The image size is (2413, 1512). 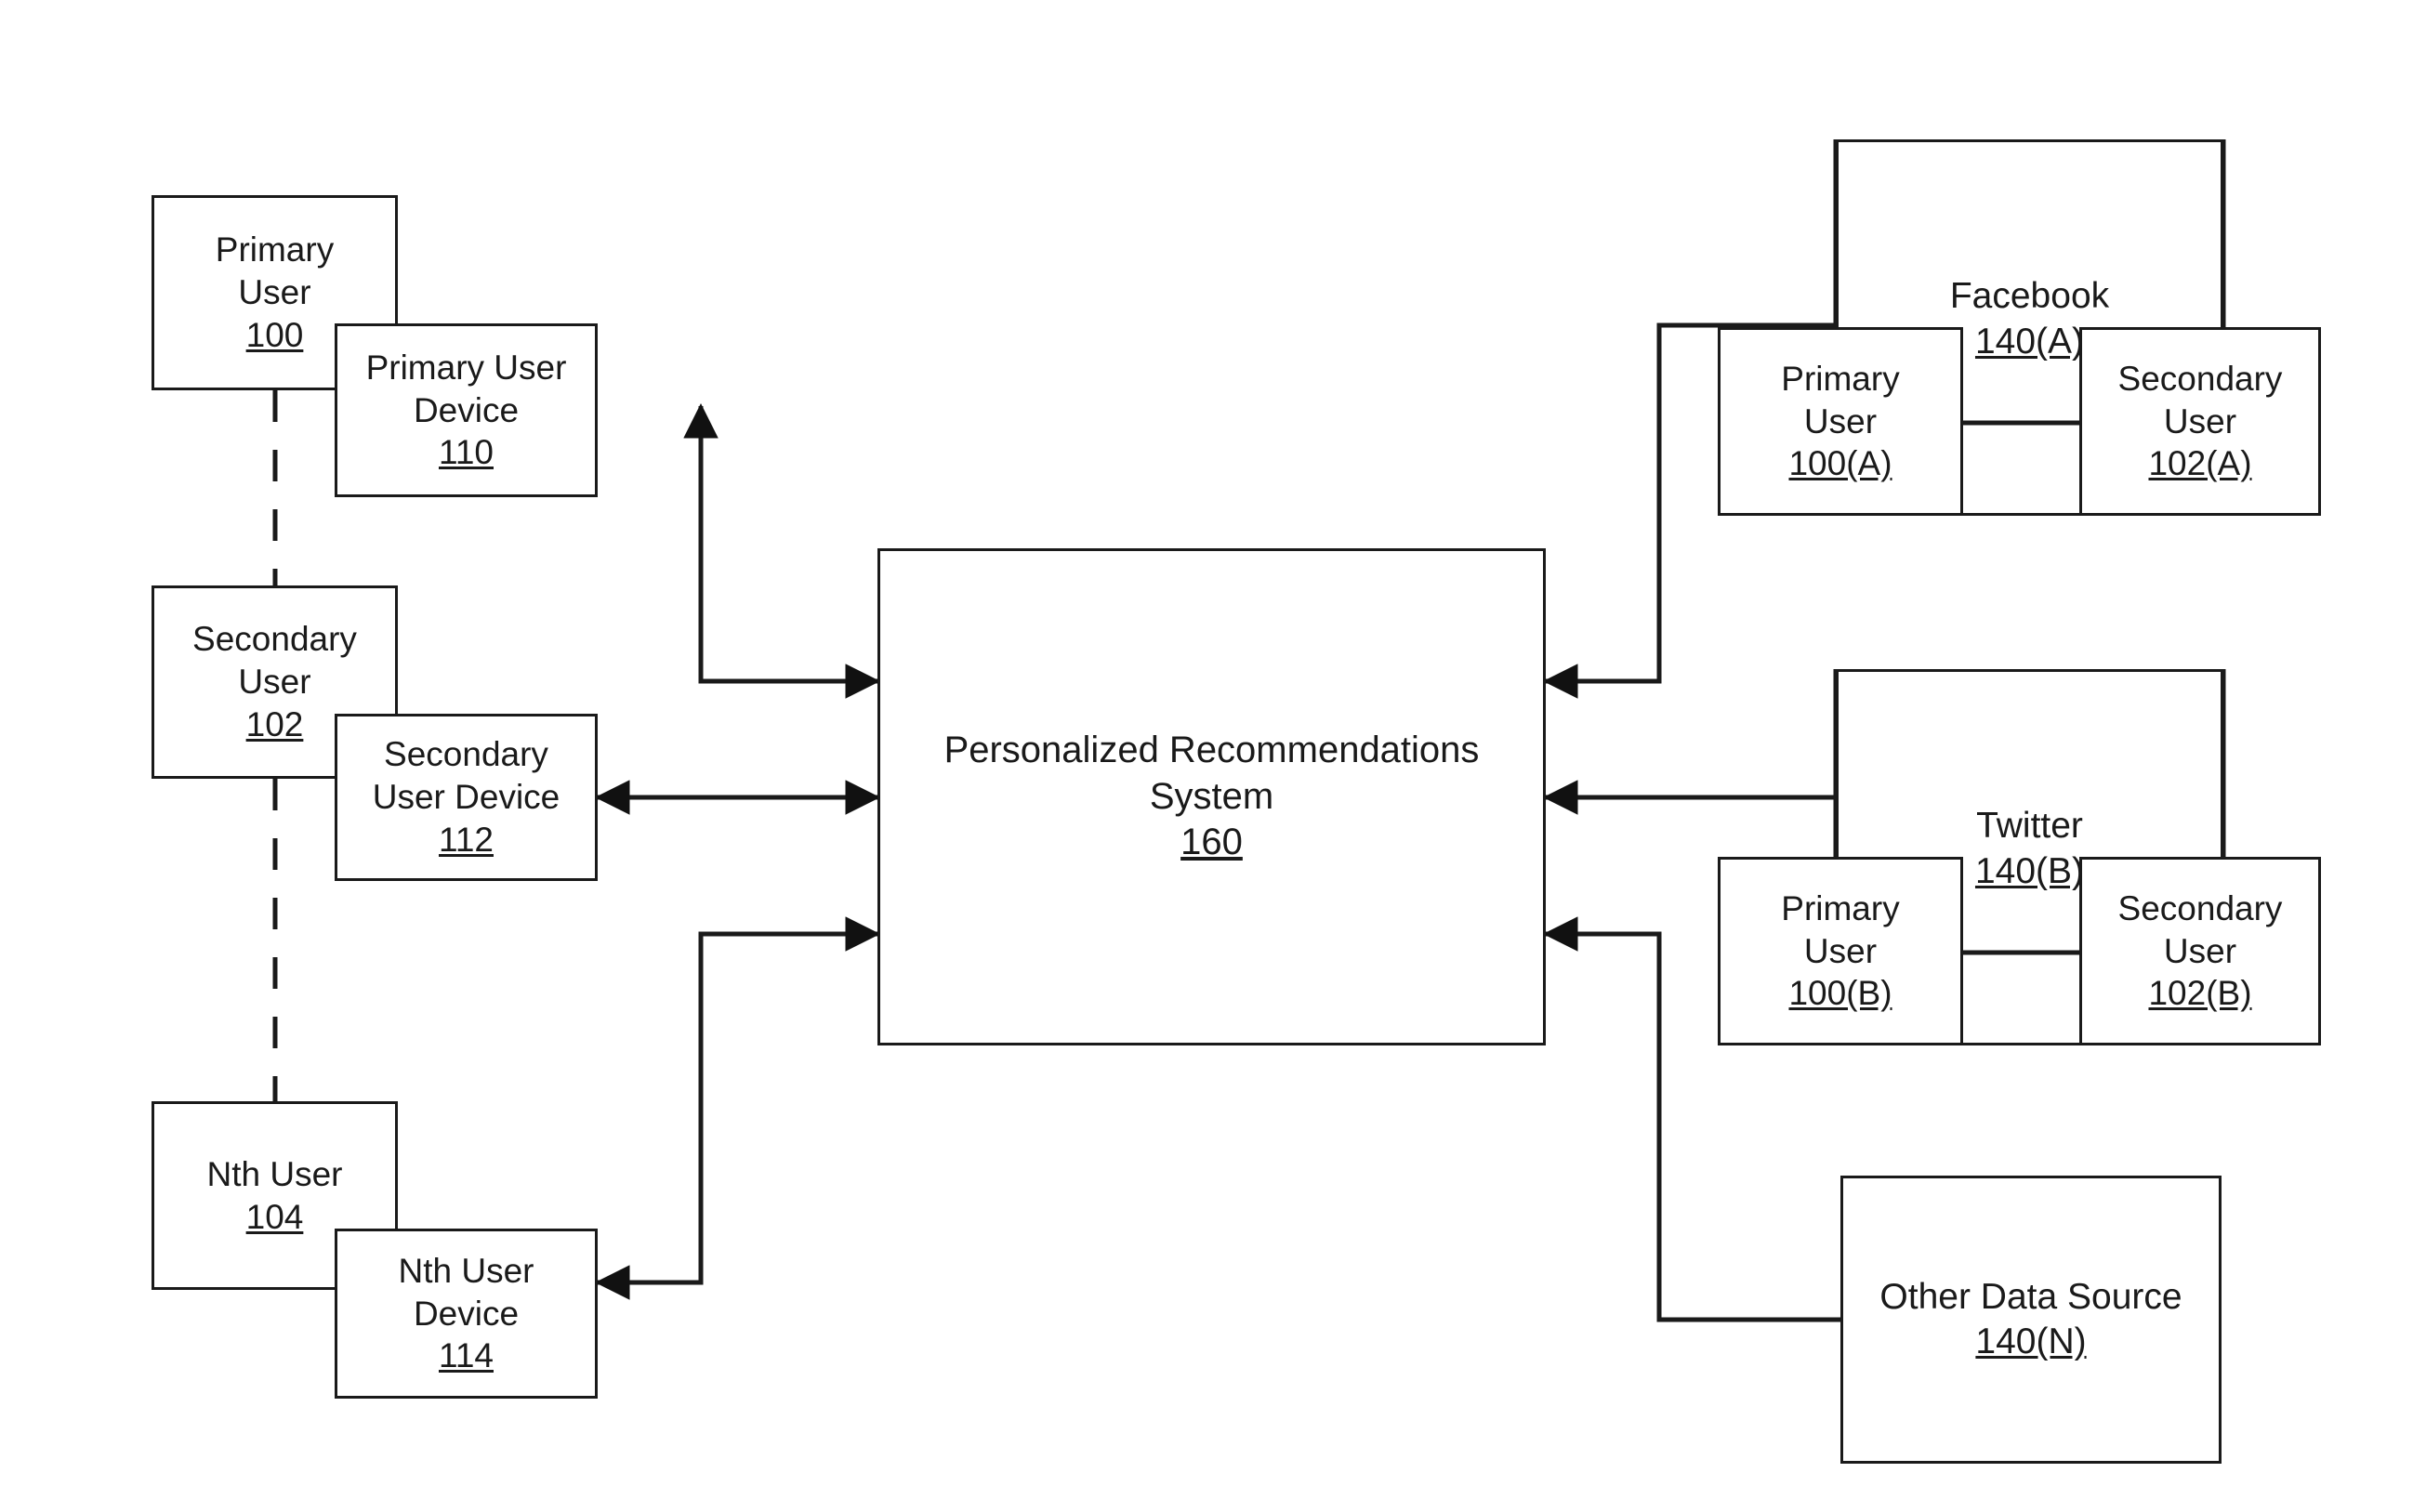 I want to click on node-label: Primary User Device, so click(x=466, y=388).